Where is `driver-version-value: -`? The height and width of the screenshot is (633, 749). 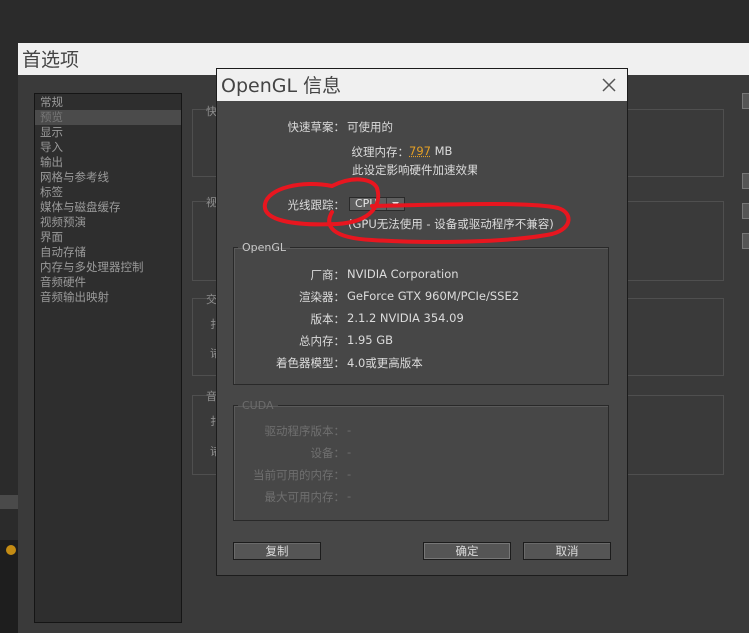 driver-version-value: - is located at coordinates (349, 430).